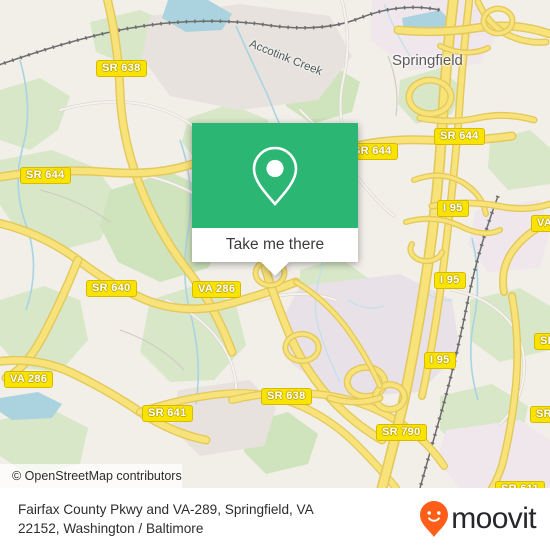 The image size is (550, 550). I want to click on road-shield-va-edge: VA, so click(540, 223).